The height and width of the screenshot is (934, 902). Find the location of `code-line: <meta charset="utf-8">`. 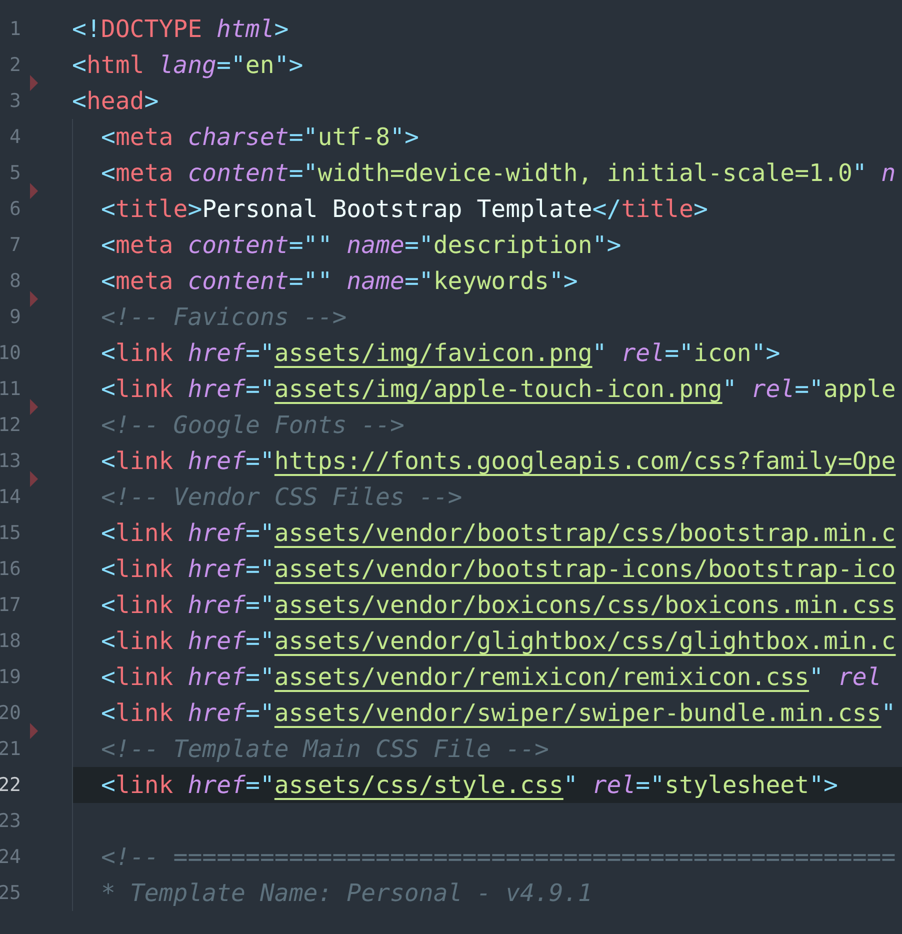

code-line: <meta charset="utf-8"> is located at coordinates (260, 137).